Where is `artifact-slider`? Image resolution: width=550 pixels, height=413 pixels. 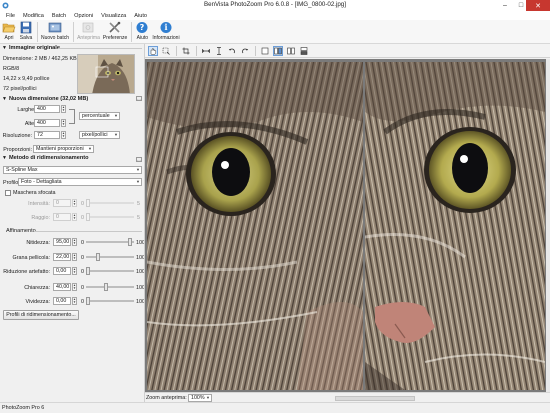 artifact-slider is located at coordinates (110, 271).